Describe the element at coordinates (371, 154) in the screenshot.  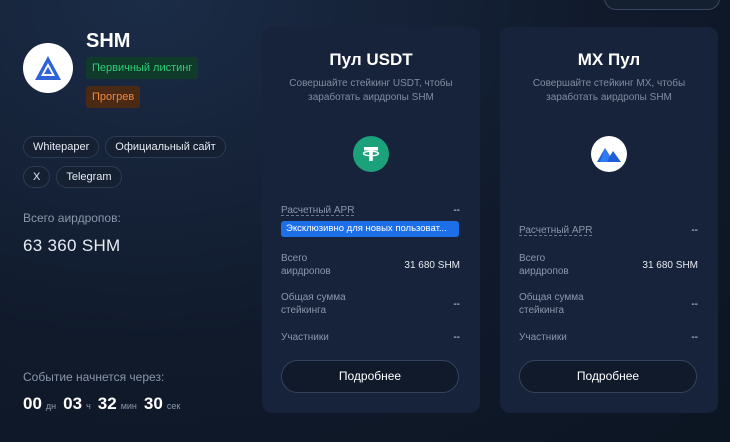
I see `tether-icon` at that location.